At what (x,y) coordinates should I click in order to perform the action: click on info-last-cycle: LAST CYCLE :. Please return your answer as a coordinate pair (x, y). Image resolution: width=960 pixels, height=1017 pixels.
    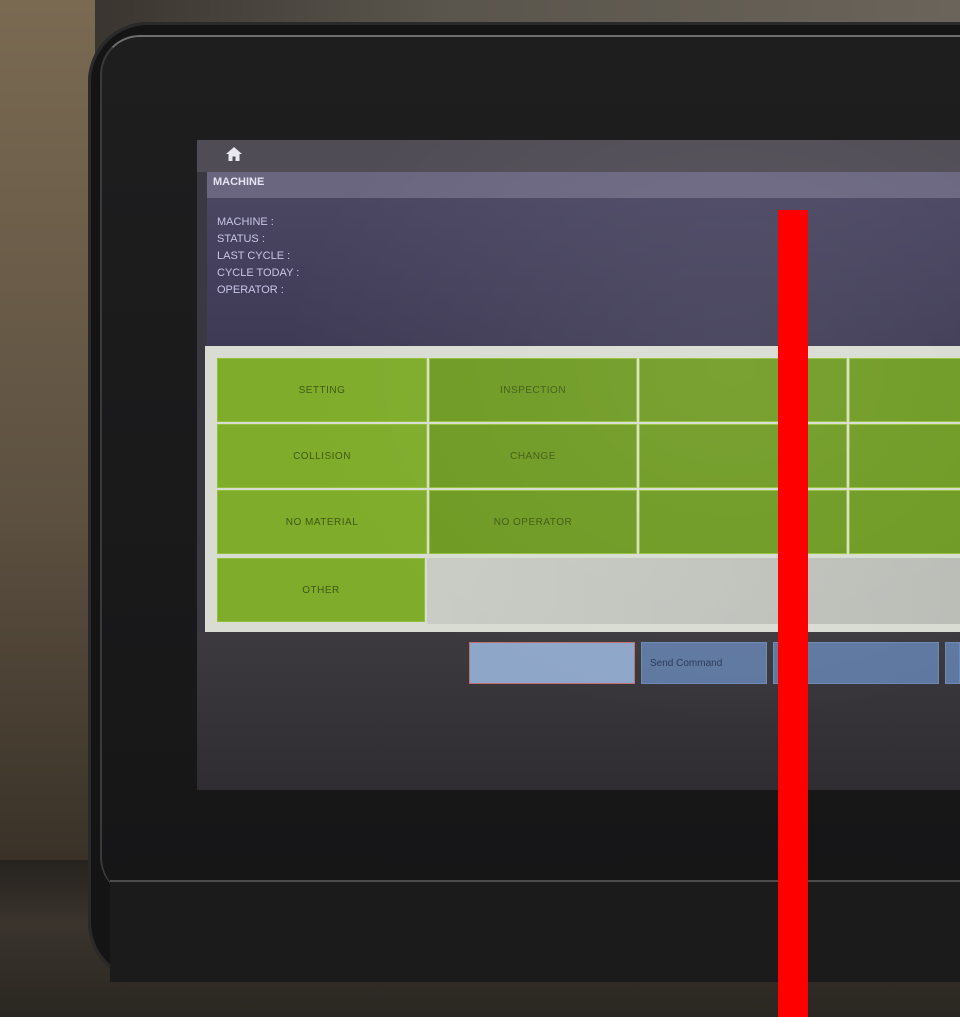
    Looking at the image, I should click on (254, 256).